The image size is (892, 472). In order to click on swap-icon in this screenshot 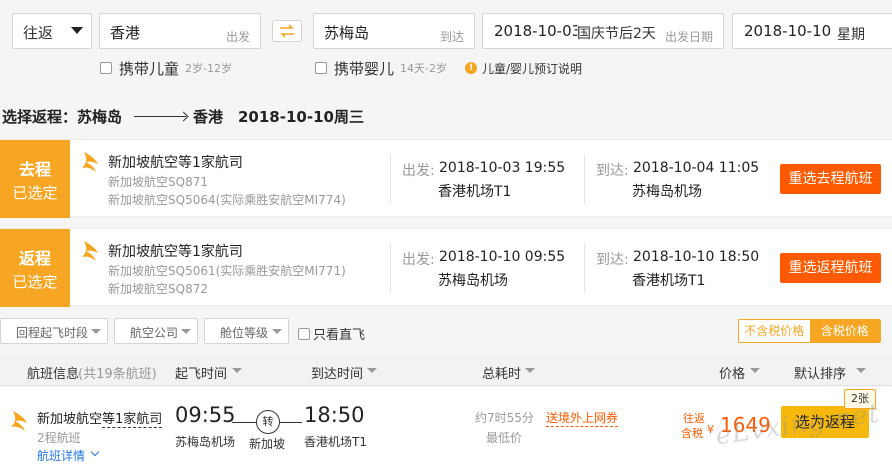, I will do `click(287, 31)`.